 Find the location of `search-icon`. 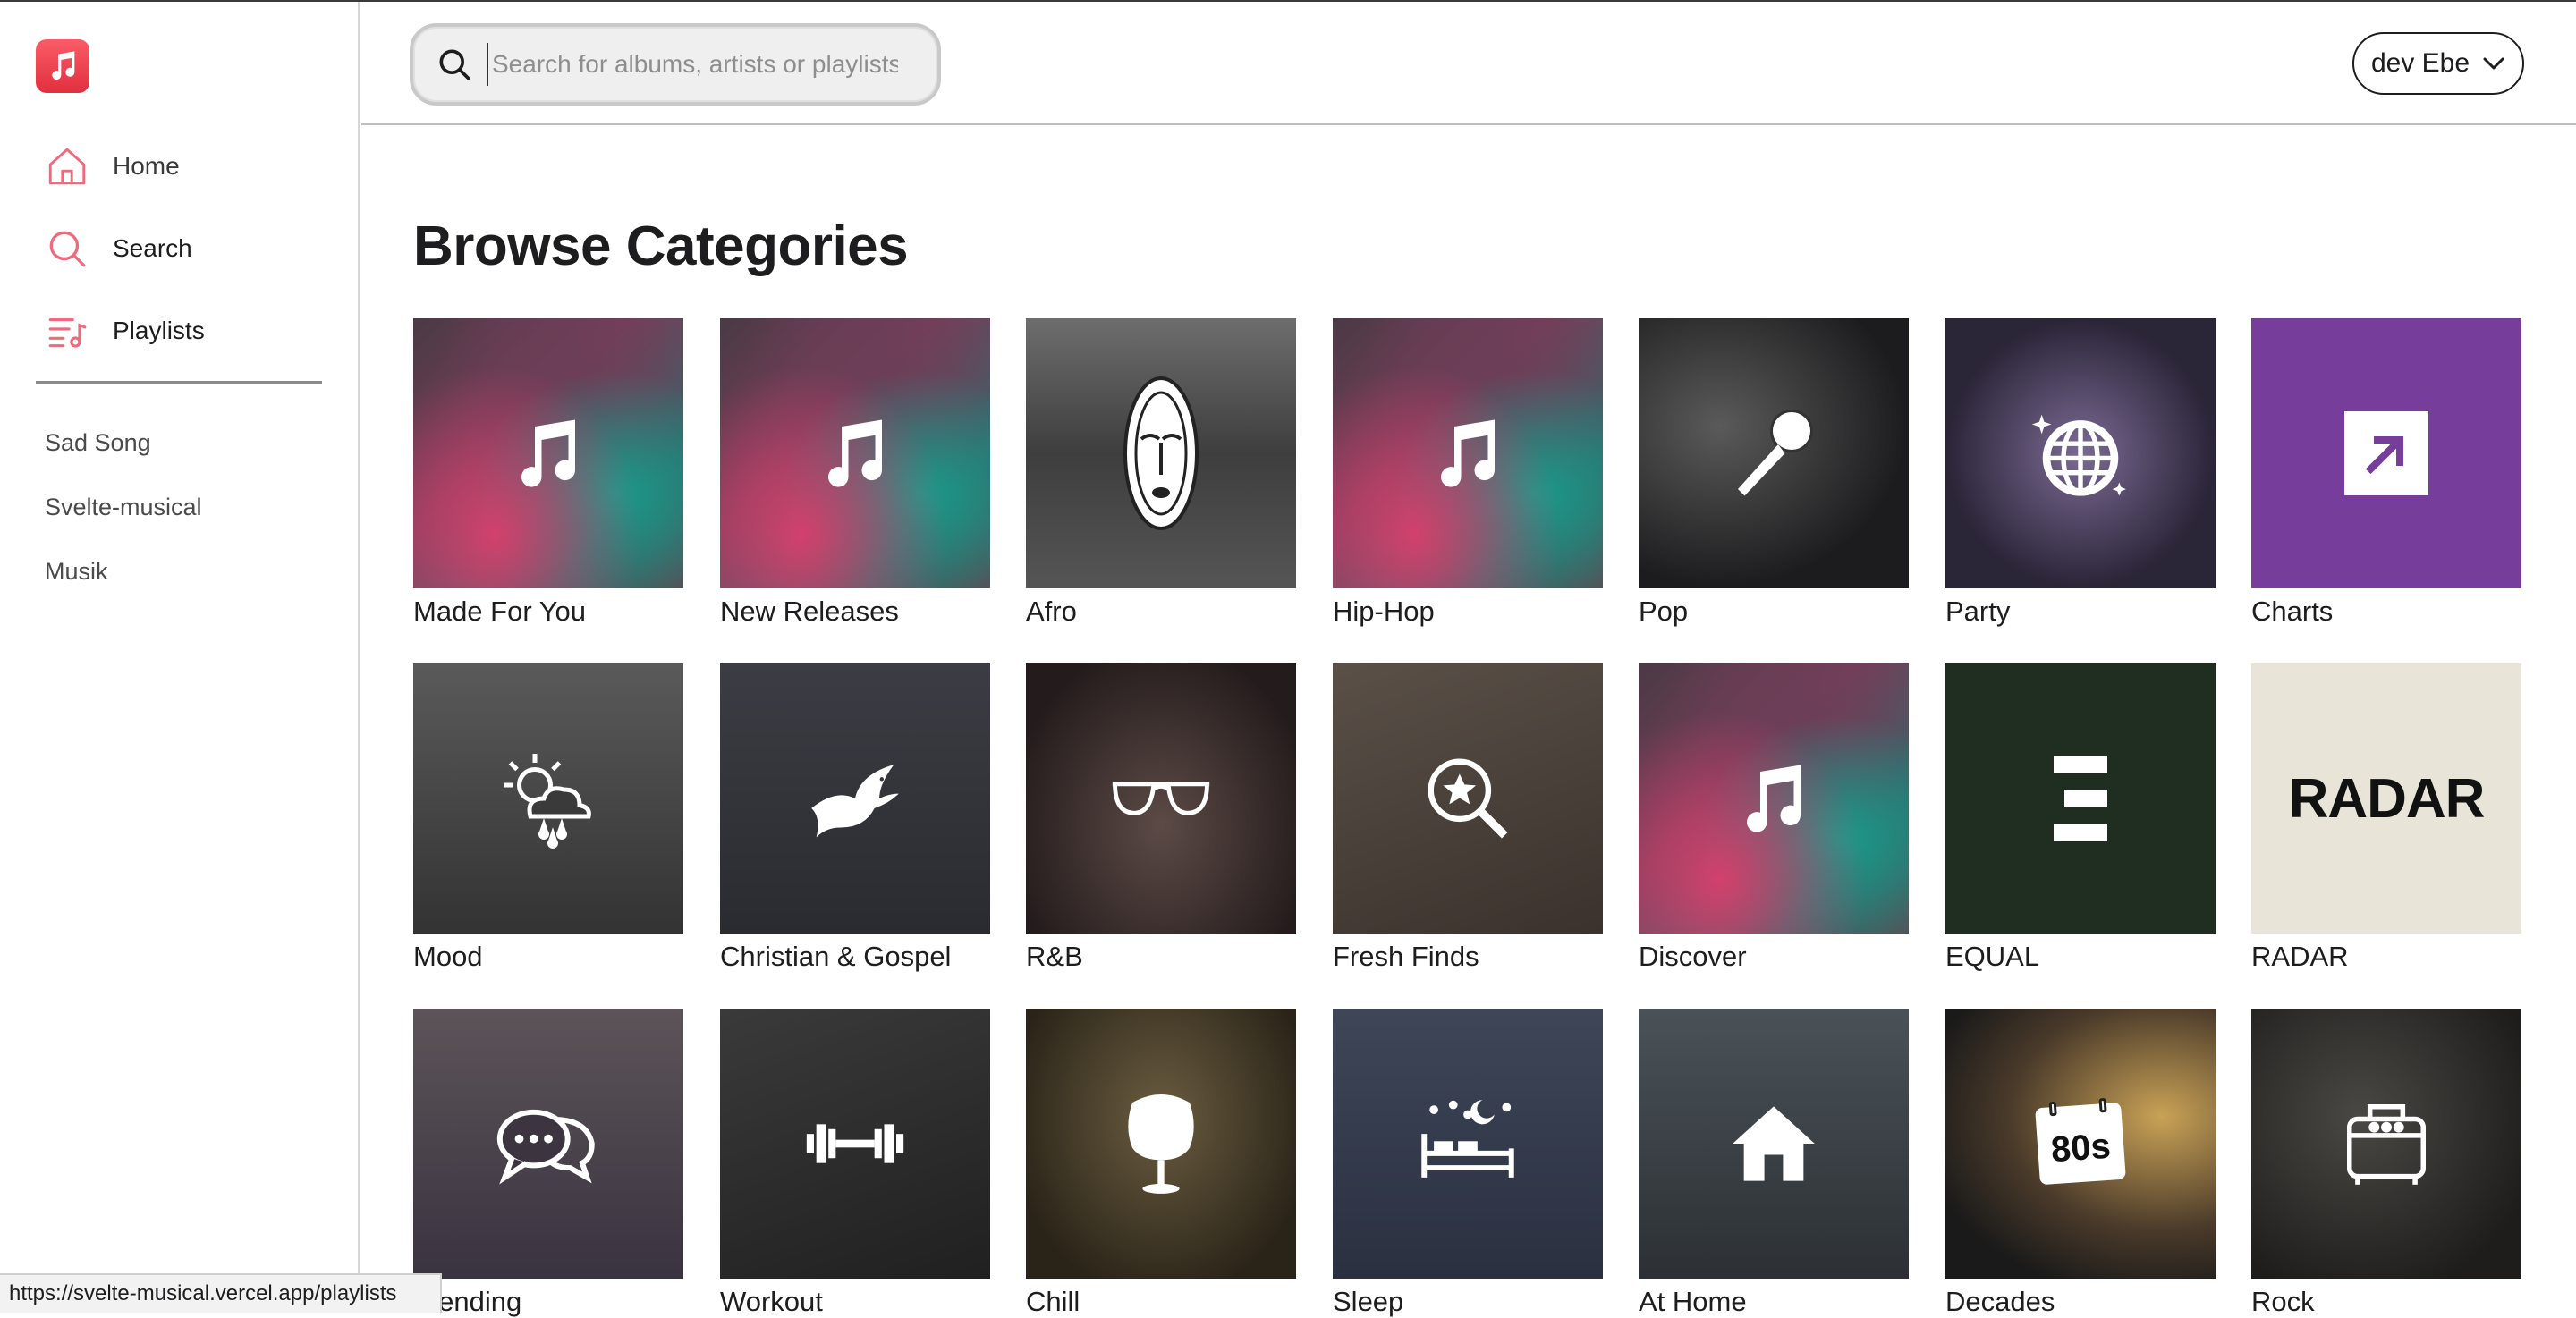

search-icon is located at coordinates (67, 249).